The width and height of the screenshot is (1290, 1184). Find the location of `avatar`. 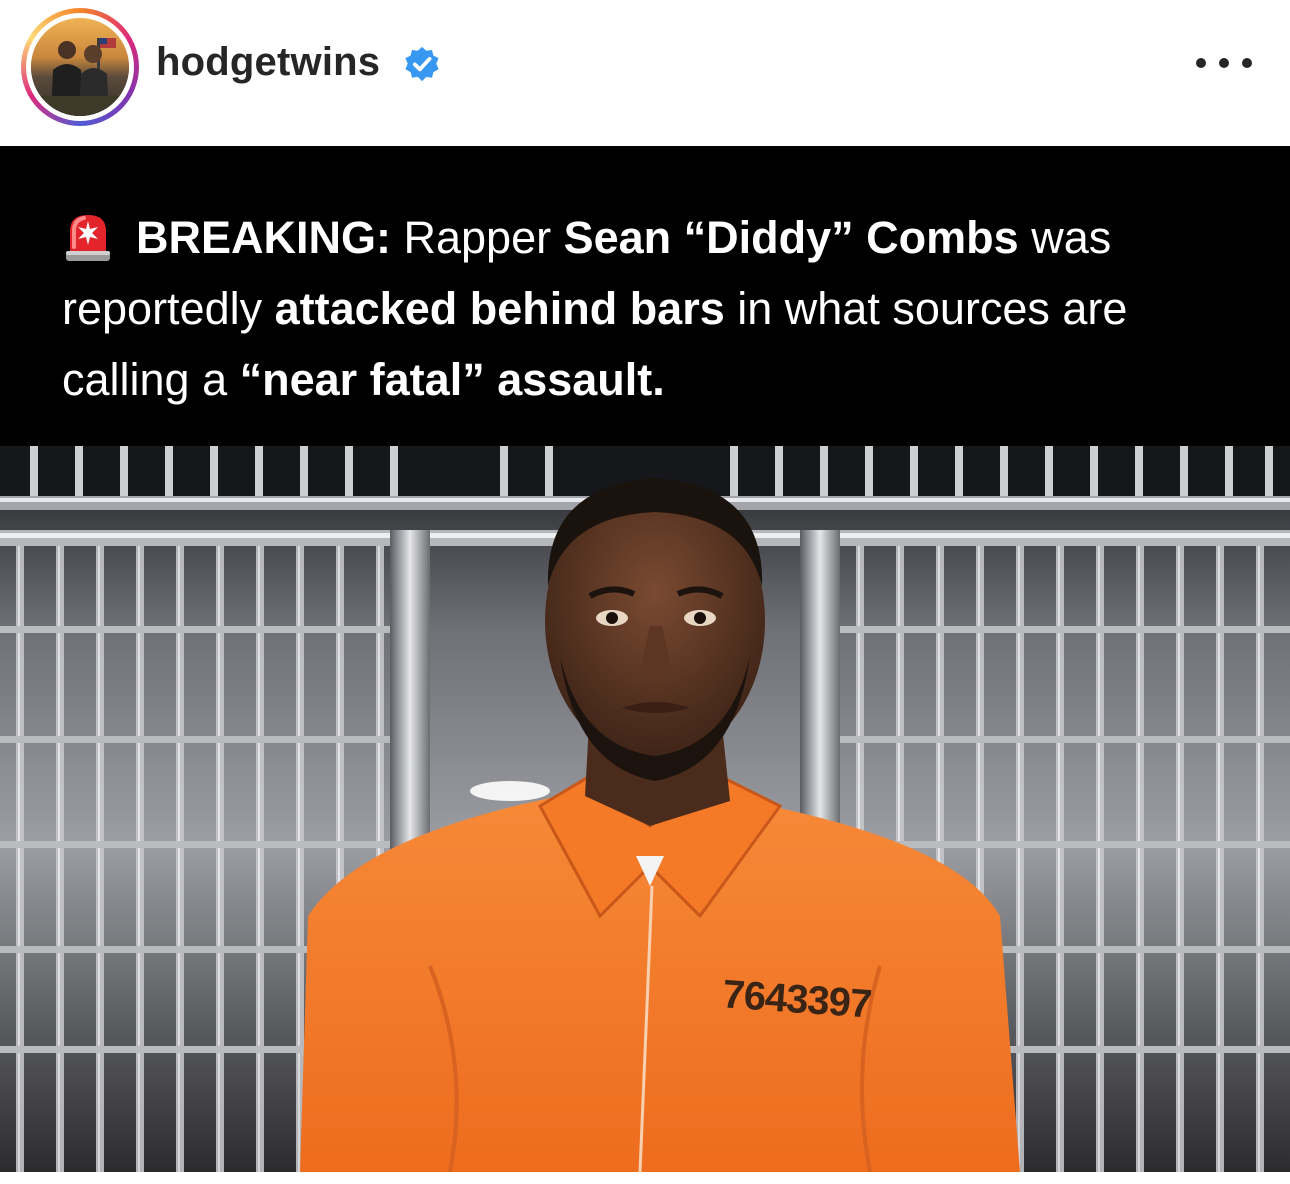

avatar is located at coordinates (80, 67).